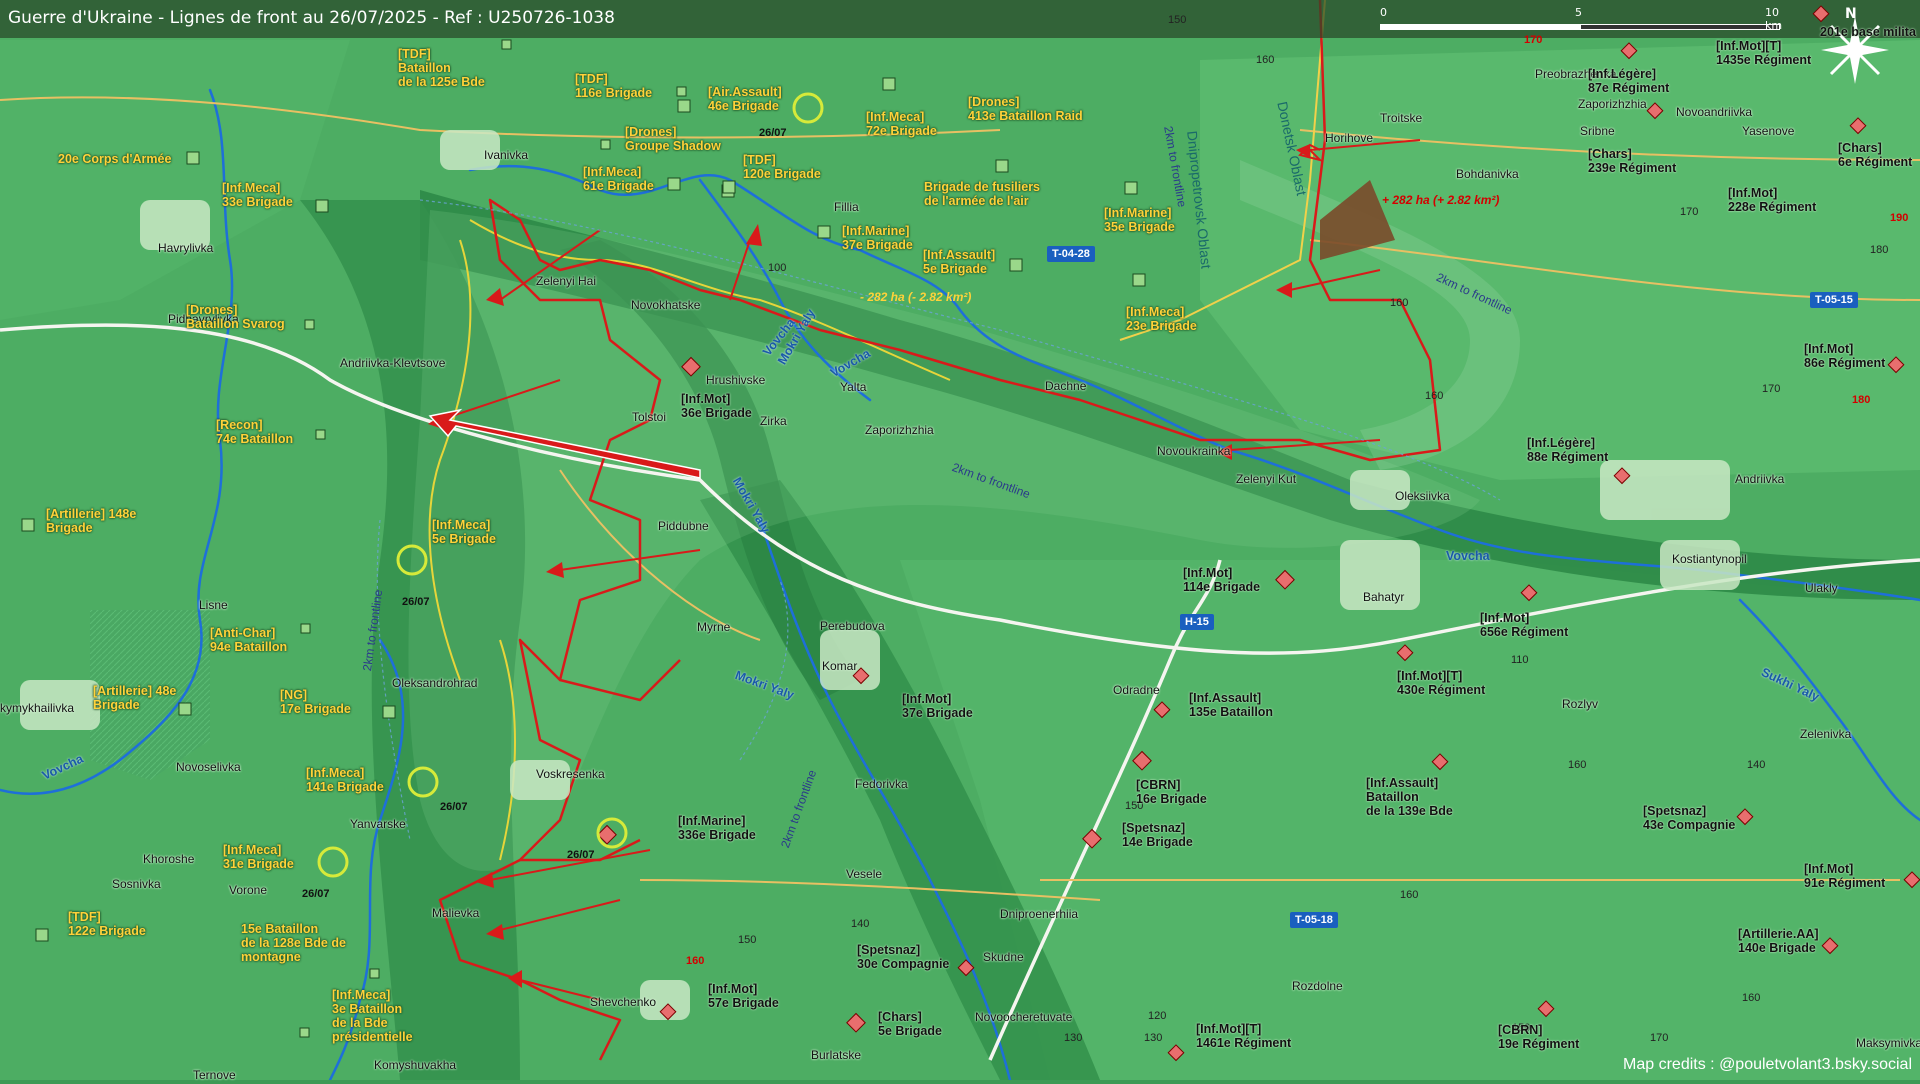 This screenshot has height=1084, width=1920. Describe the element at coordinates (618, 179) in the screenshot. I see `ua-unit-label: [Inf.Meca] 61e Brigade` at that location.